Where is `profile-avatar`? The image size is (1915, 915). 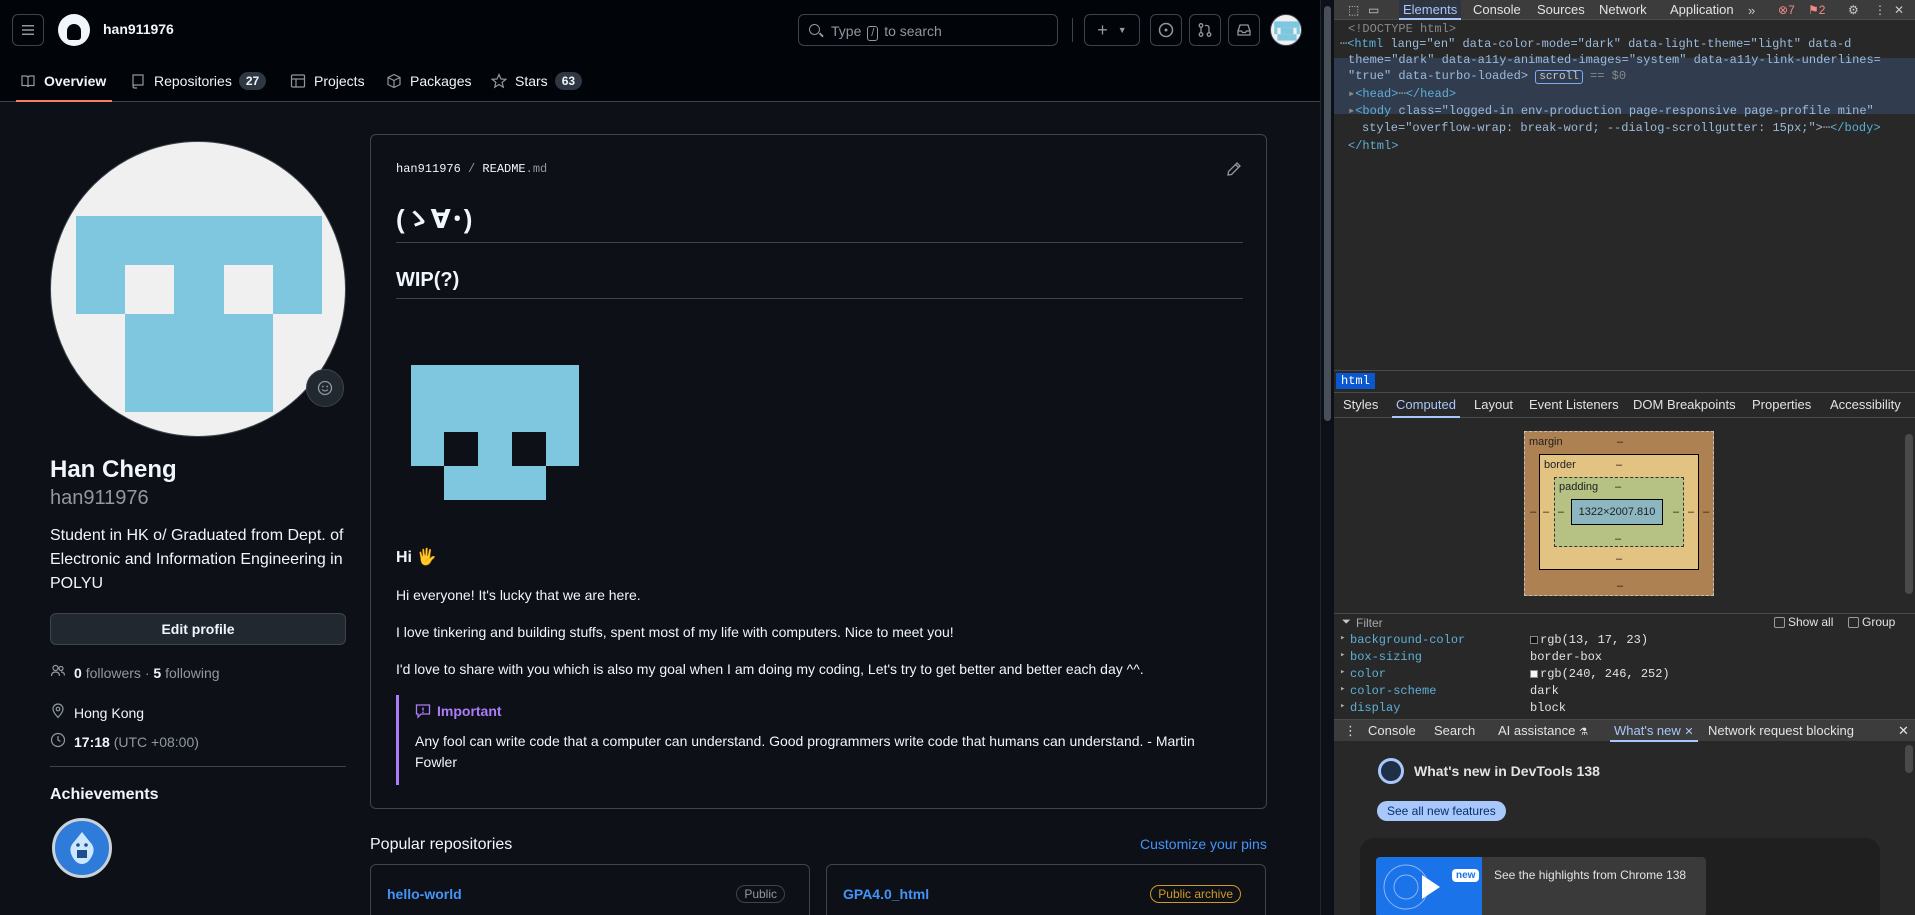 profile-avatar is located at coordinates (198, 289).